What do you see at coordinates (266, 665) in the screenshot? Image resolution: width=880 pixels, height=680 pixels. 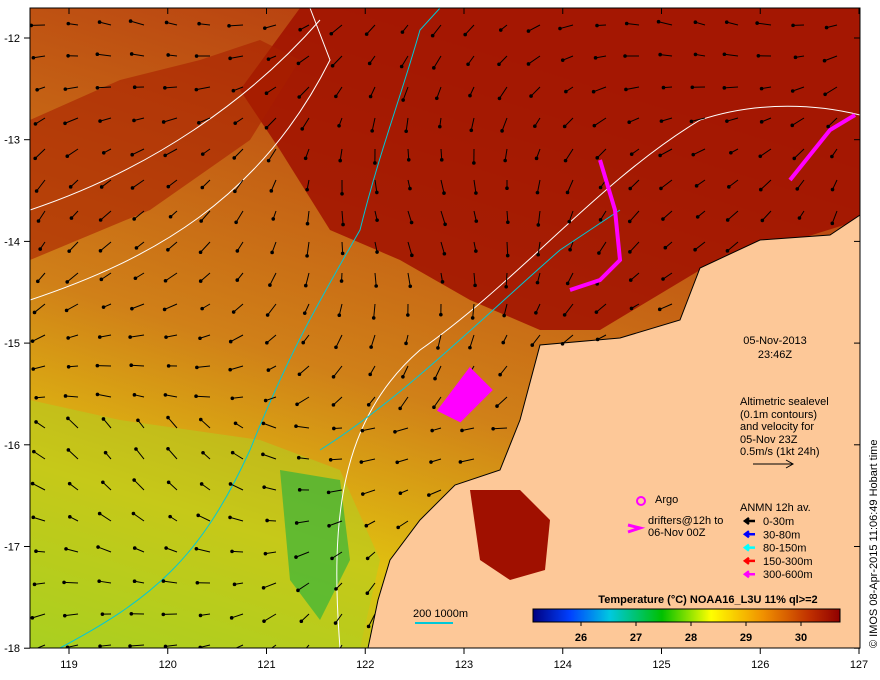 I see `lon-label: 121` at bounding box center [266, 665].